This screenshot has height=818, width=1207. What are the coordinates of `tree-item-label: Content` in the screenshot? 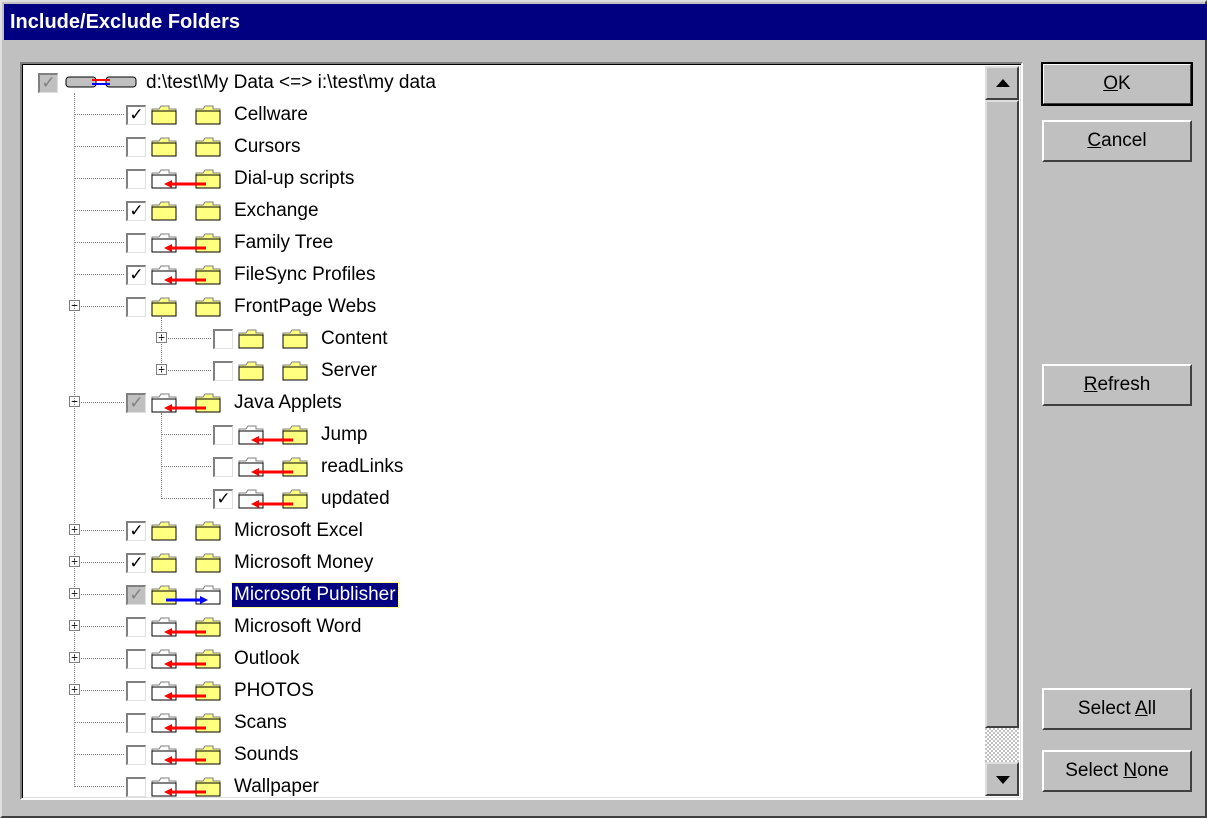 It's located at (354, 338).